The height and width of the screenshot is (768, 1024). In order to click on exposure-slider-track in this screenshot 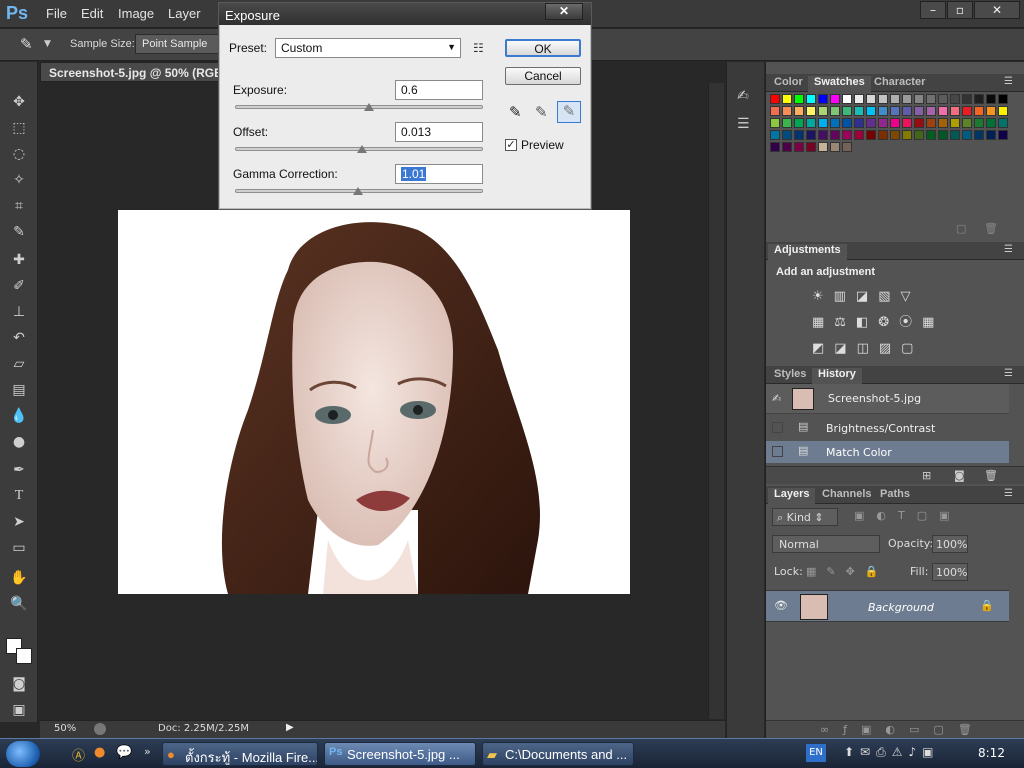, I will do `click(359, 107)`.